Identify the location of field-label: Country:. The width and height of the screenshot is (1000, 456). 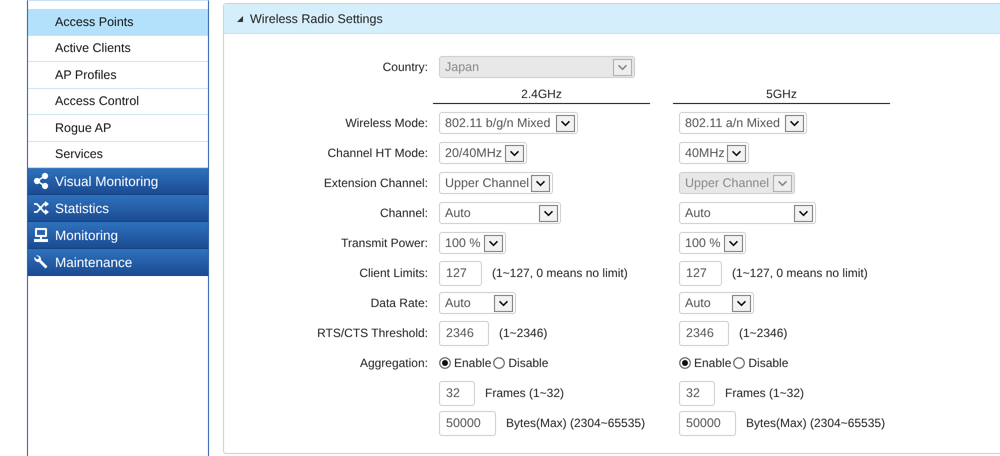
(405, 67).